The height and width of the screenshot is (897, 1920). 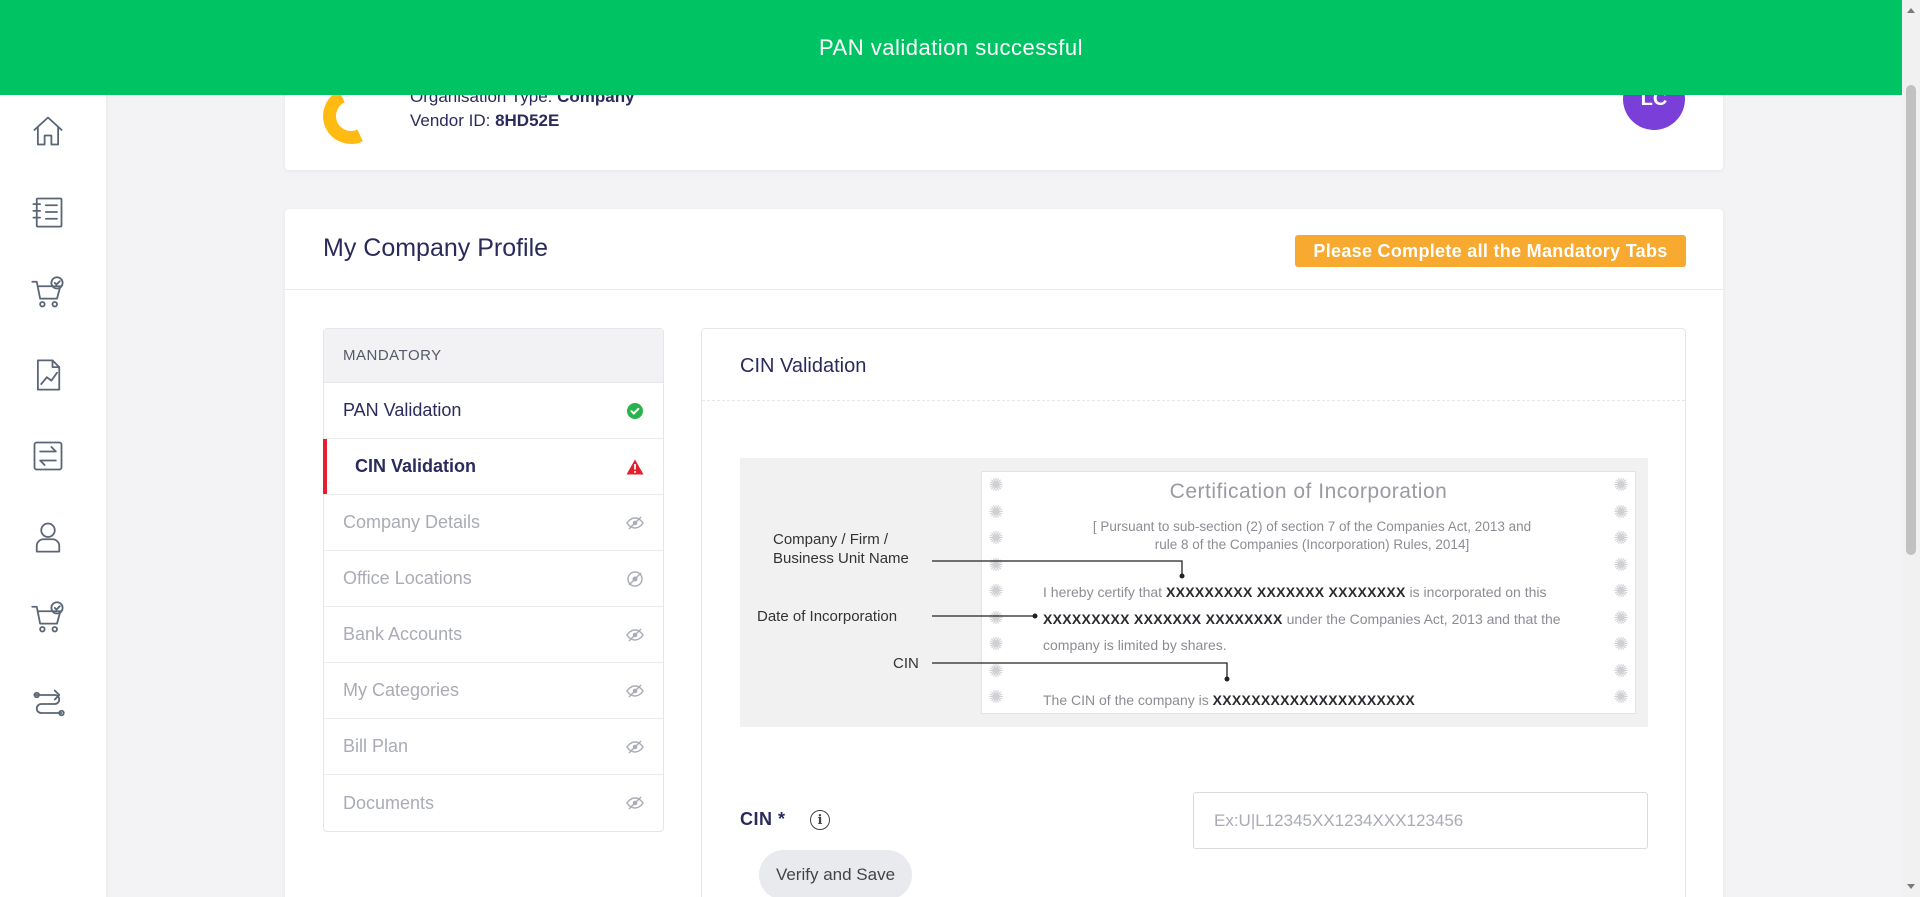 I want to click on nav-home, so click(x=48, y=131).